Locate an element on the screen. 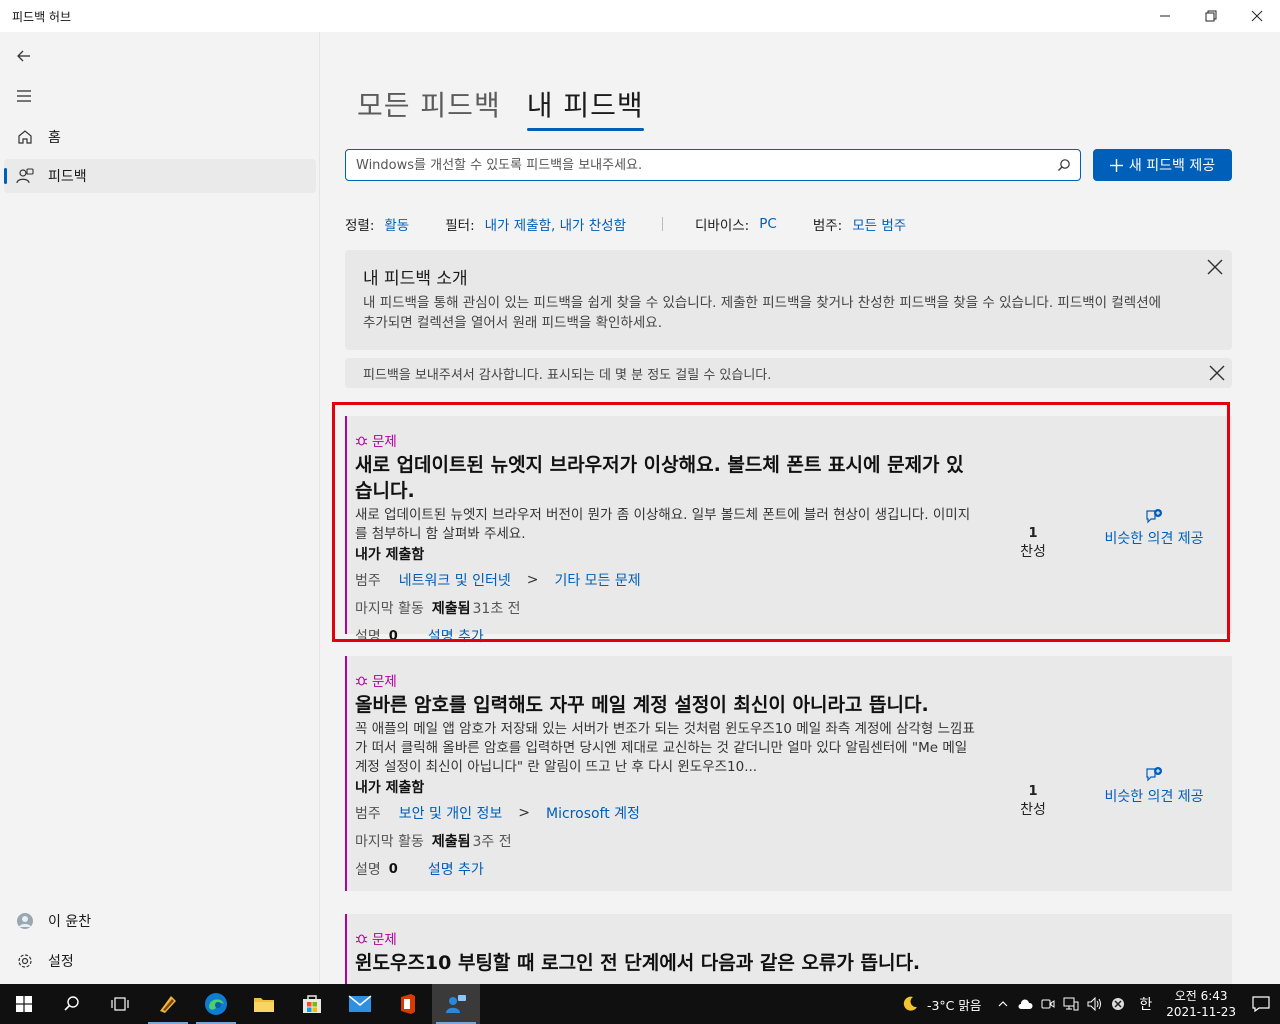  back-arrow-icon is located at coordinates (23, 56).